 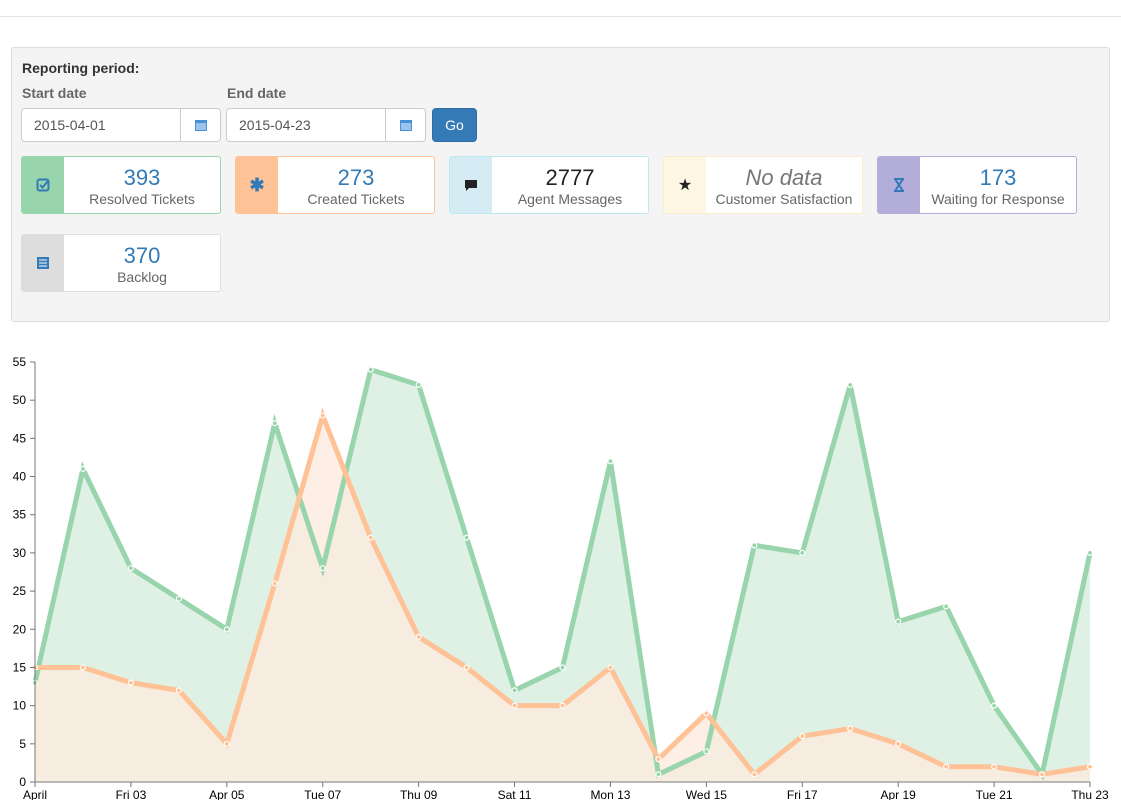 I want to click on y-tick-label: 15, so click(x=20, y=667).